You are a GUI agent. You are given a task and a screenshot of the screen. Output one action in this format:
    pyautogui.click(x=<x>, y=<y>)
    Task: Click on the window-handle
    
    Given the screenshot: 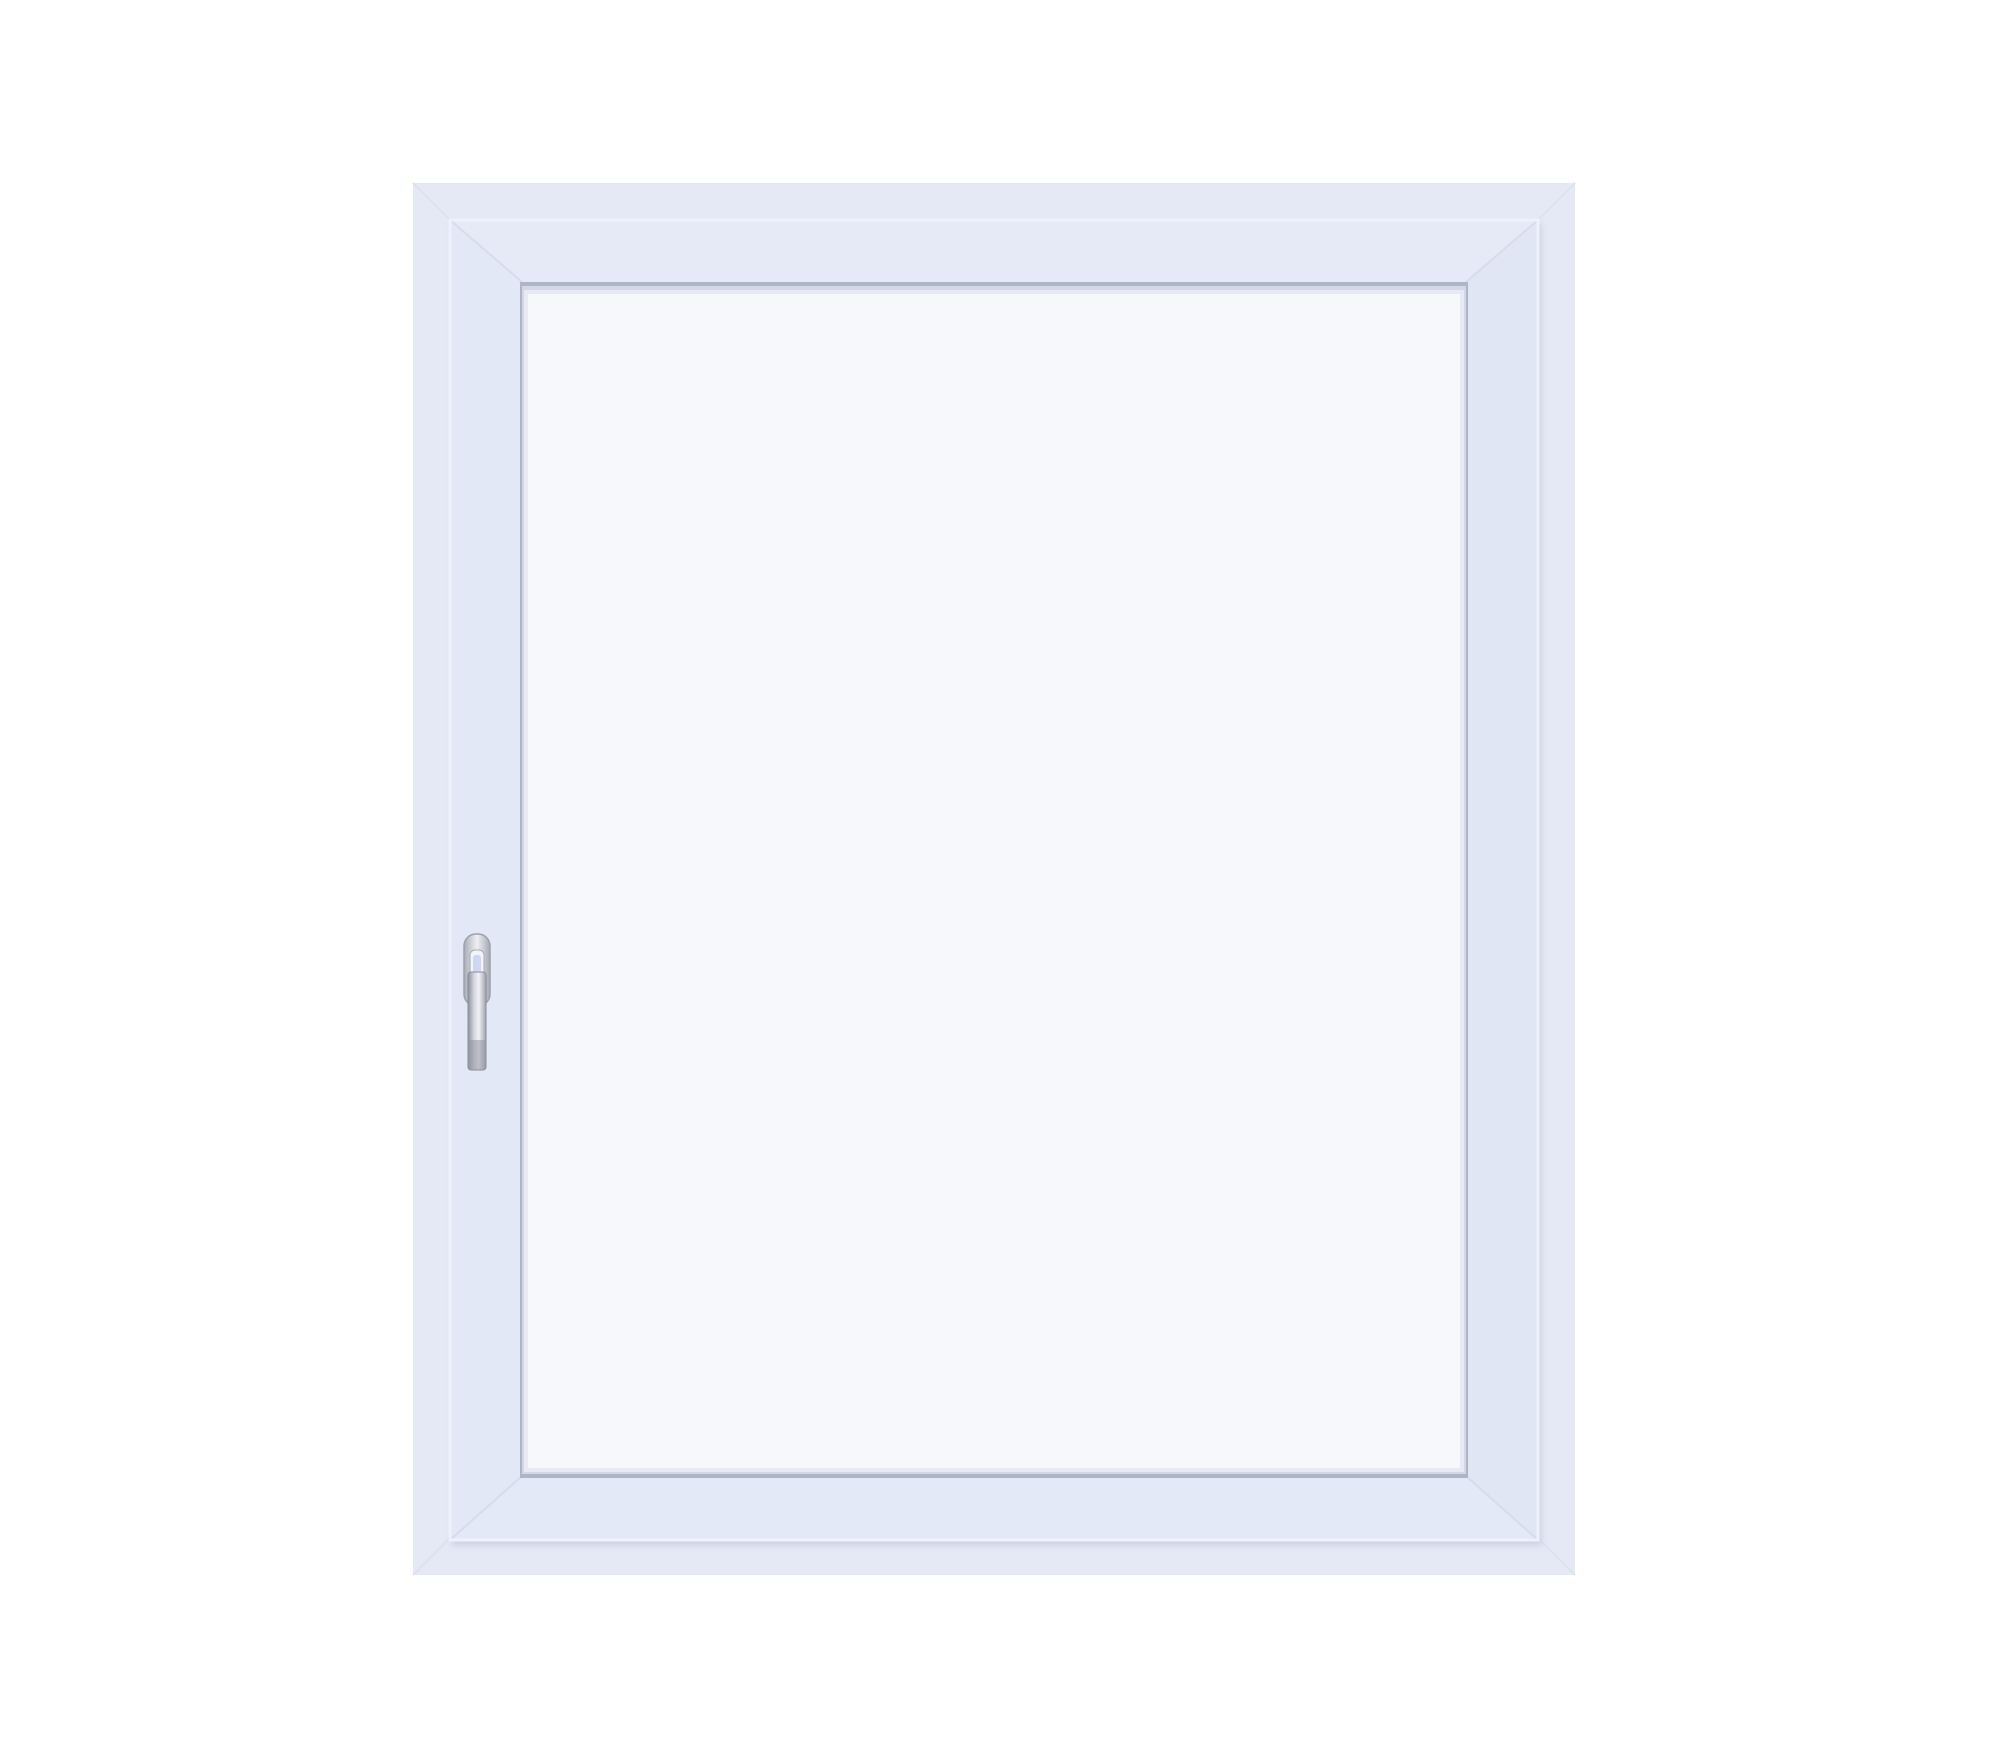 What is the action you would take?
    pyautogui.click(x=476, y=1000)
    